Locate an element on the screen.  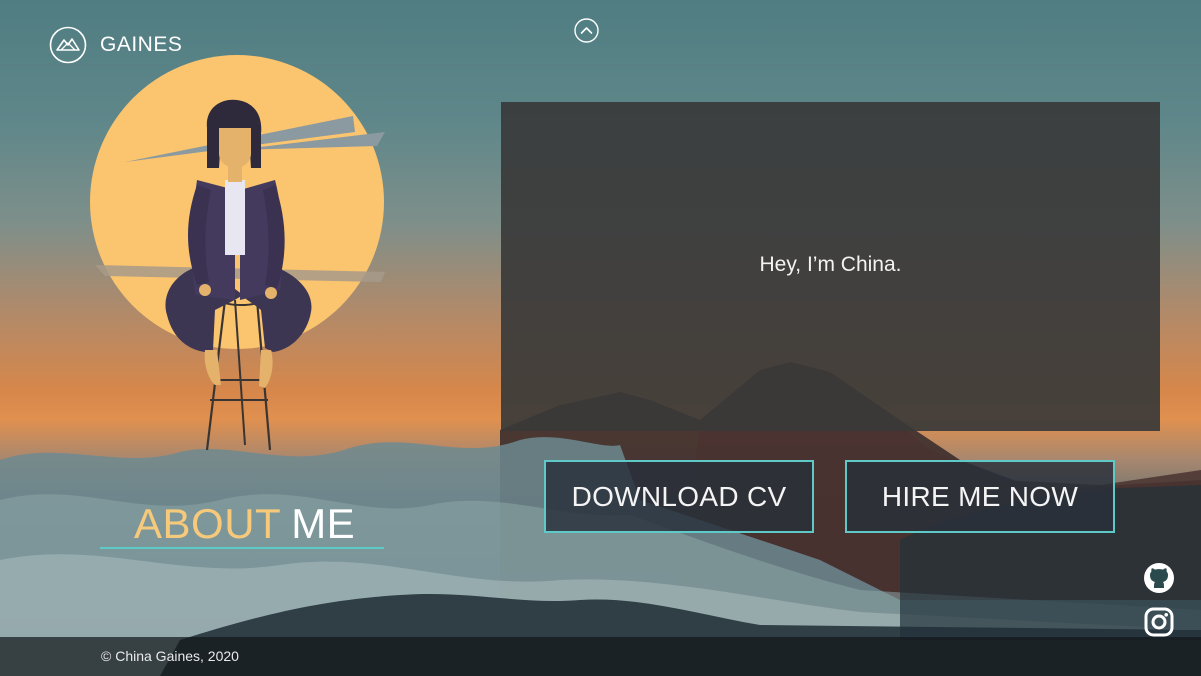
instagram-icon is located at coordinates (1159, 622).